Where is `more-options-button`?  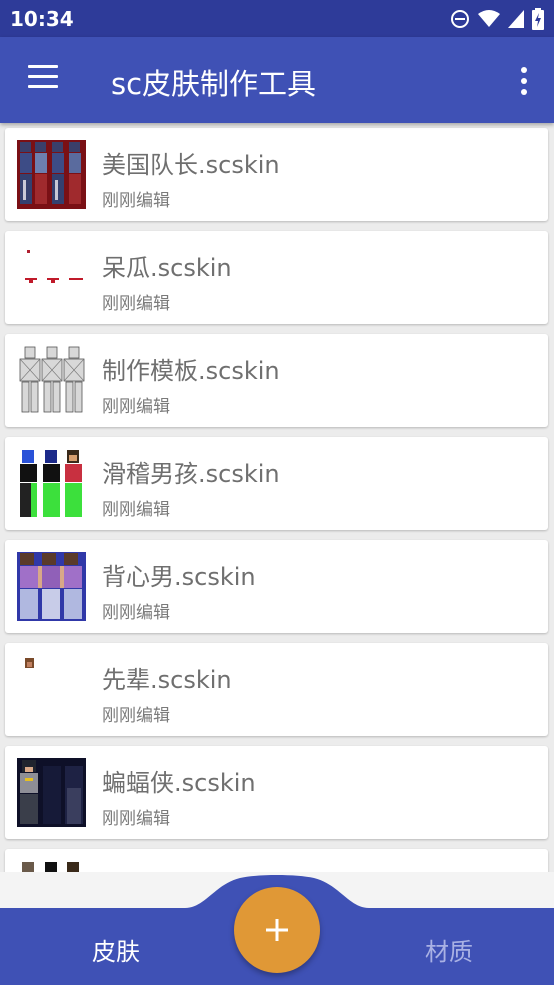
more-options-button is located at coordinates (524, 81).